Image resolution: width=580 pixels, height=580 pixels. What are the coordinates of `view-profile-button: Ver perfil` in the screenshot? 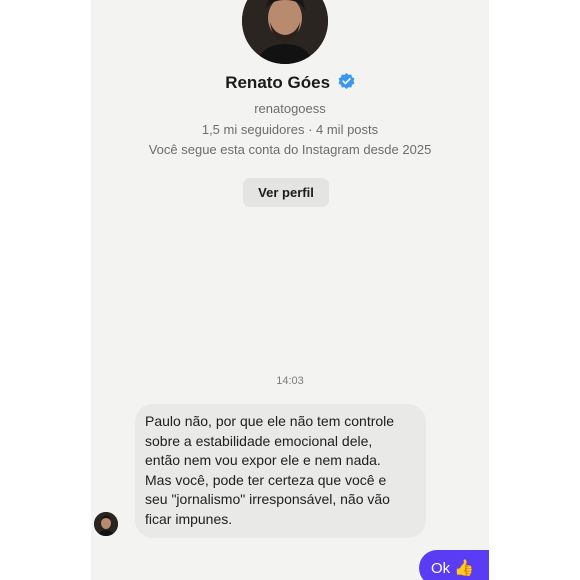 It's located at (286, 192).